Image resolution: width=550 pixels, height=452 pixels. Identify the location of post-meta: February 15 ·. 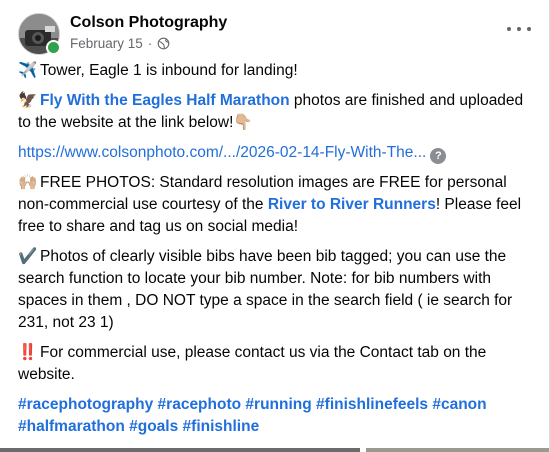
(120, 43).